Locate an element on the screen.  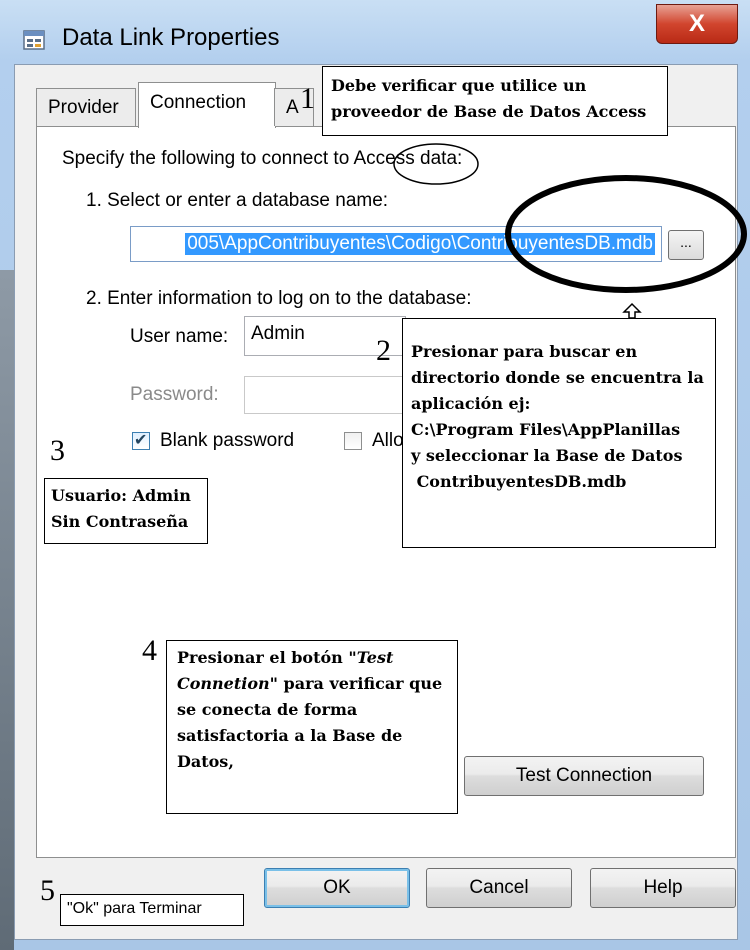
note-text: Presionar el botón " is located at coordinates (267, 657).